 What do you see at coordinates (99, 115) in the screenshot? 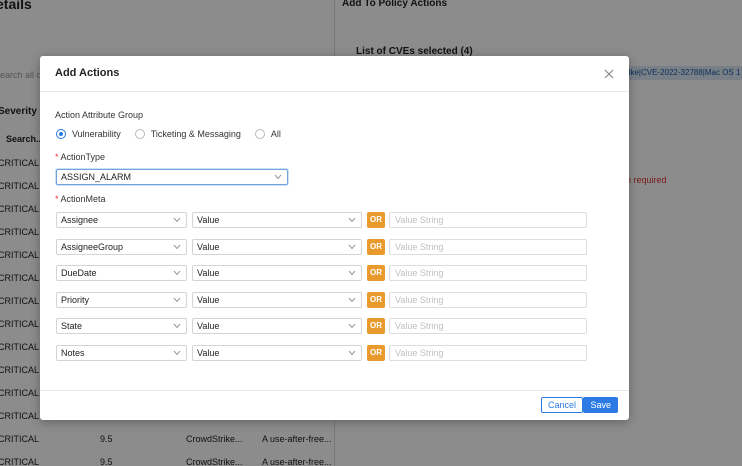
I see `attr-group-label: Action Attribute Group` at bounding box center [99, 115].